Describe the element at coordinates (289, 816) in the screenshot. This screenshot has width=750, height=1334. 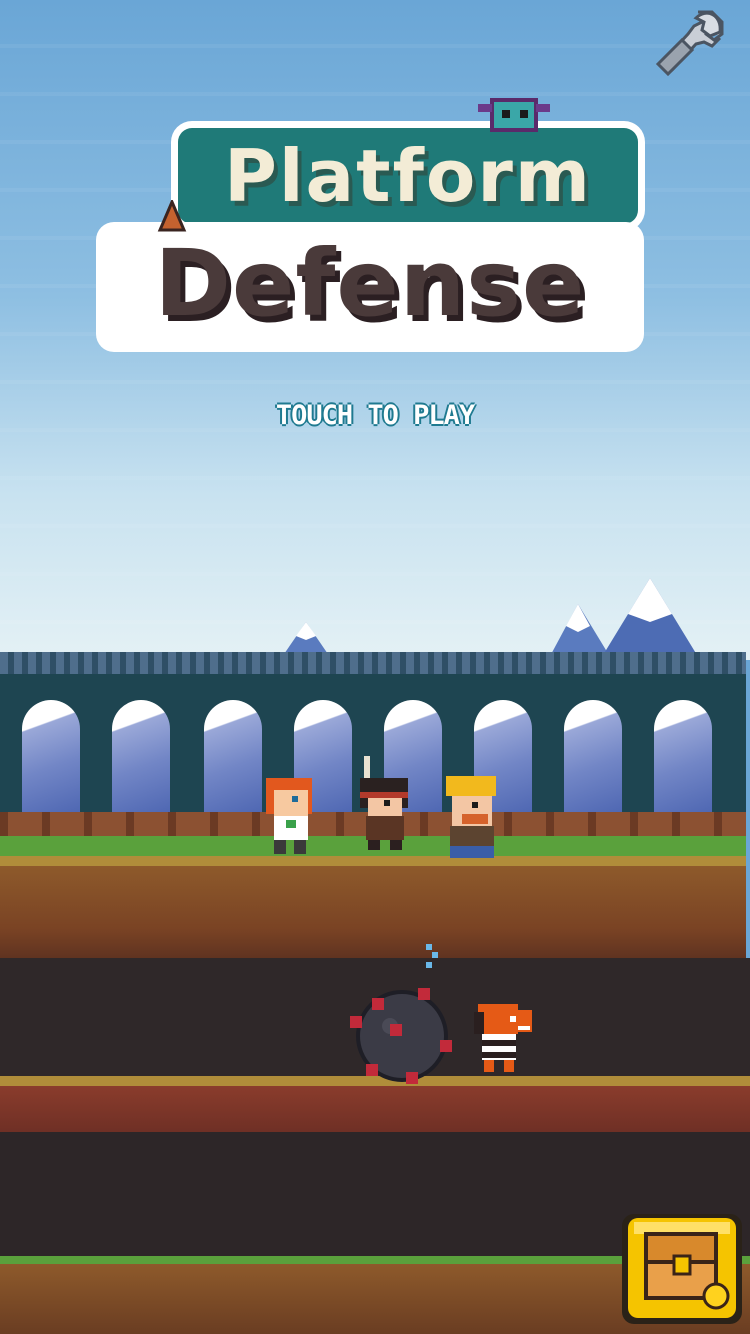
I see `redhead-hero` at that location.